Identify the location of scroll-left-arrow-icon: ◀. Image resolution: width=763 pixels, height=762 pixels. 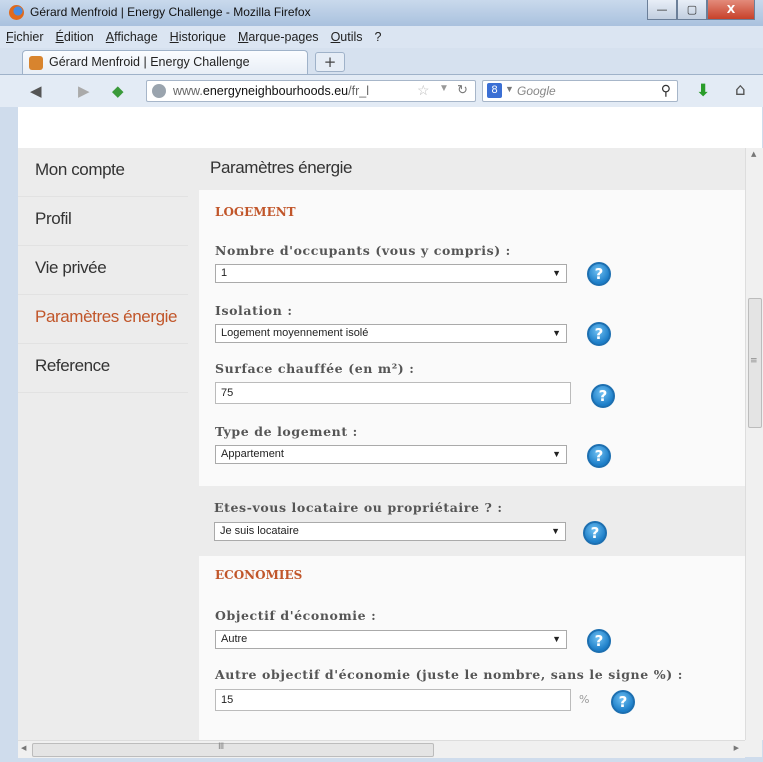
(23, 748).